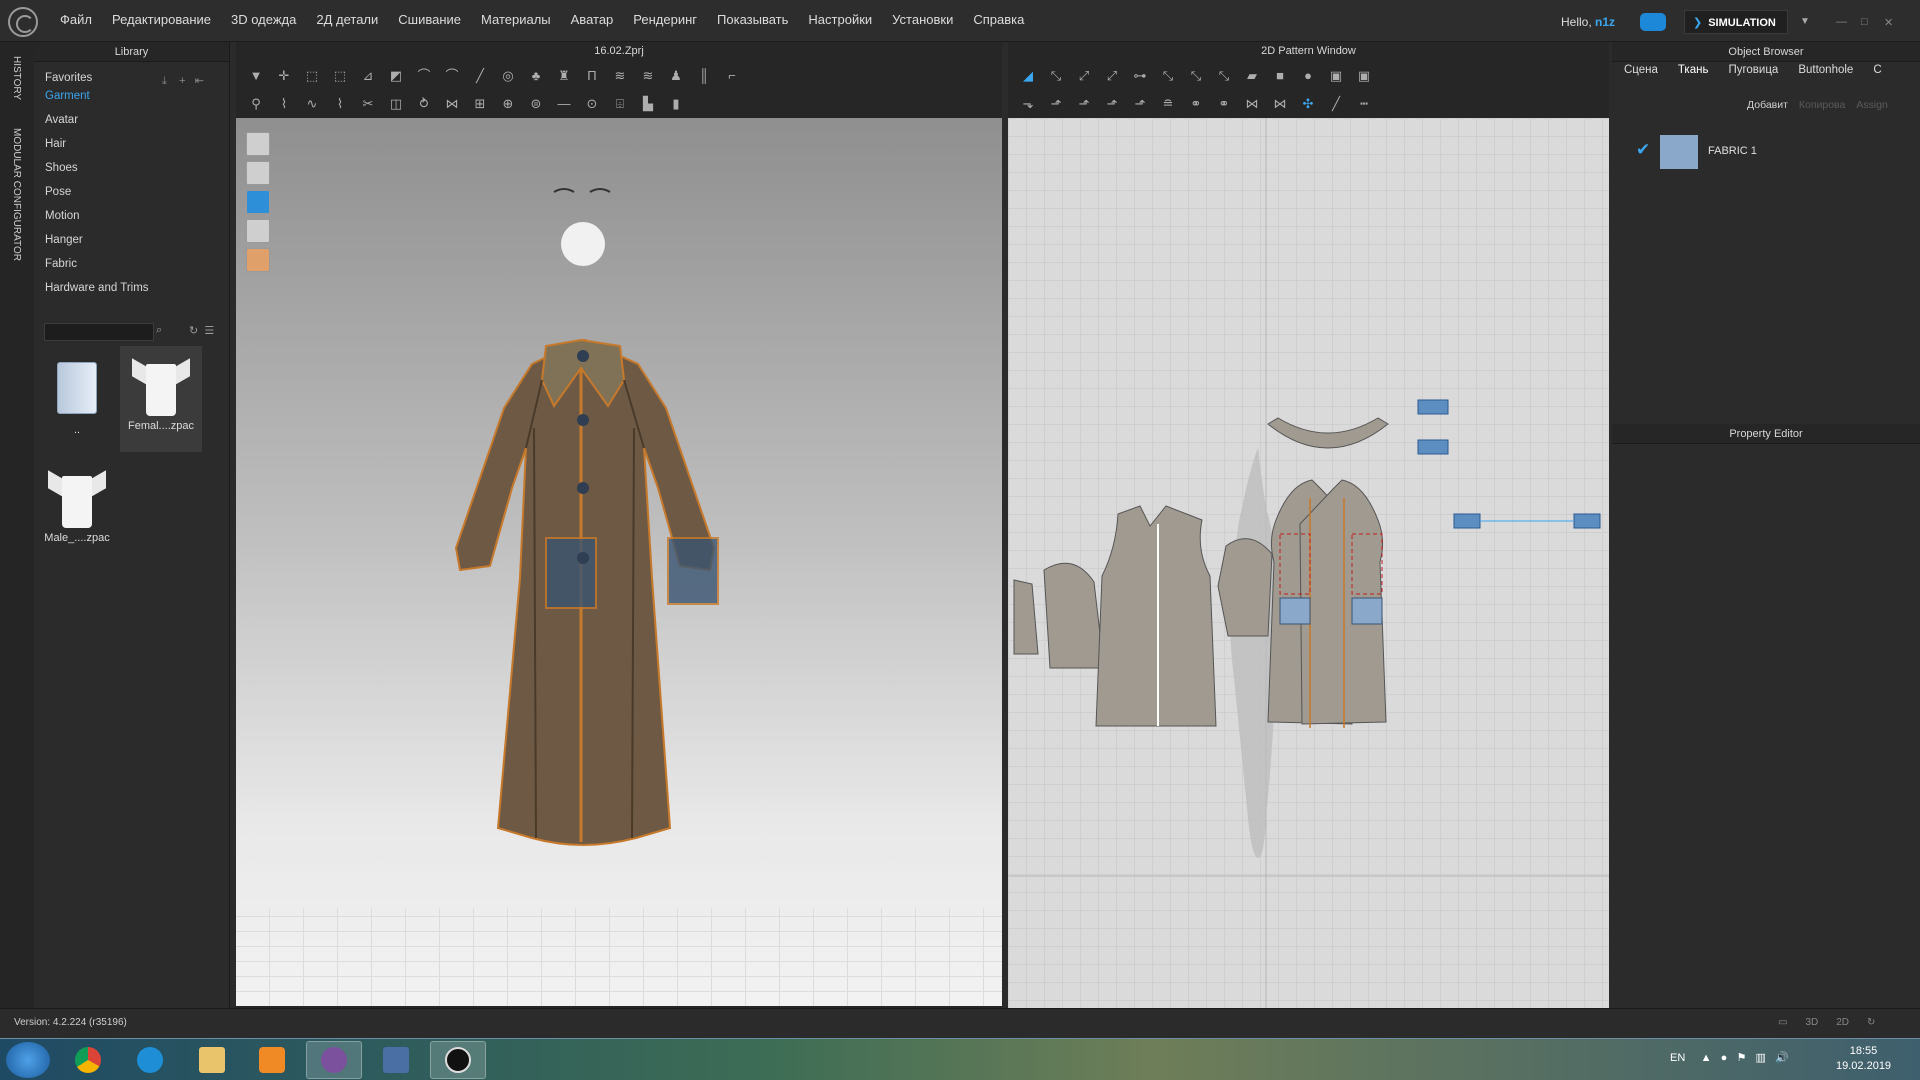 The image size is (1920, 1080). What do you see at coordinates (922, 19) in the screenshot?
I see `menu-preferences: Установки` at bounding box center [922, 19].